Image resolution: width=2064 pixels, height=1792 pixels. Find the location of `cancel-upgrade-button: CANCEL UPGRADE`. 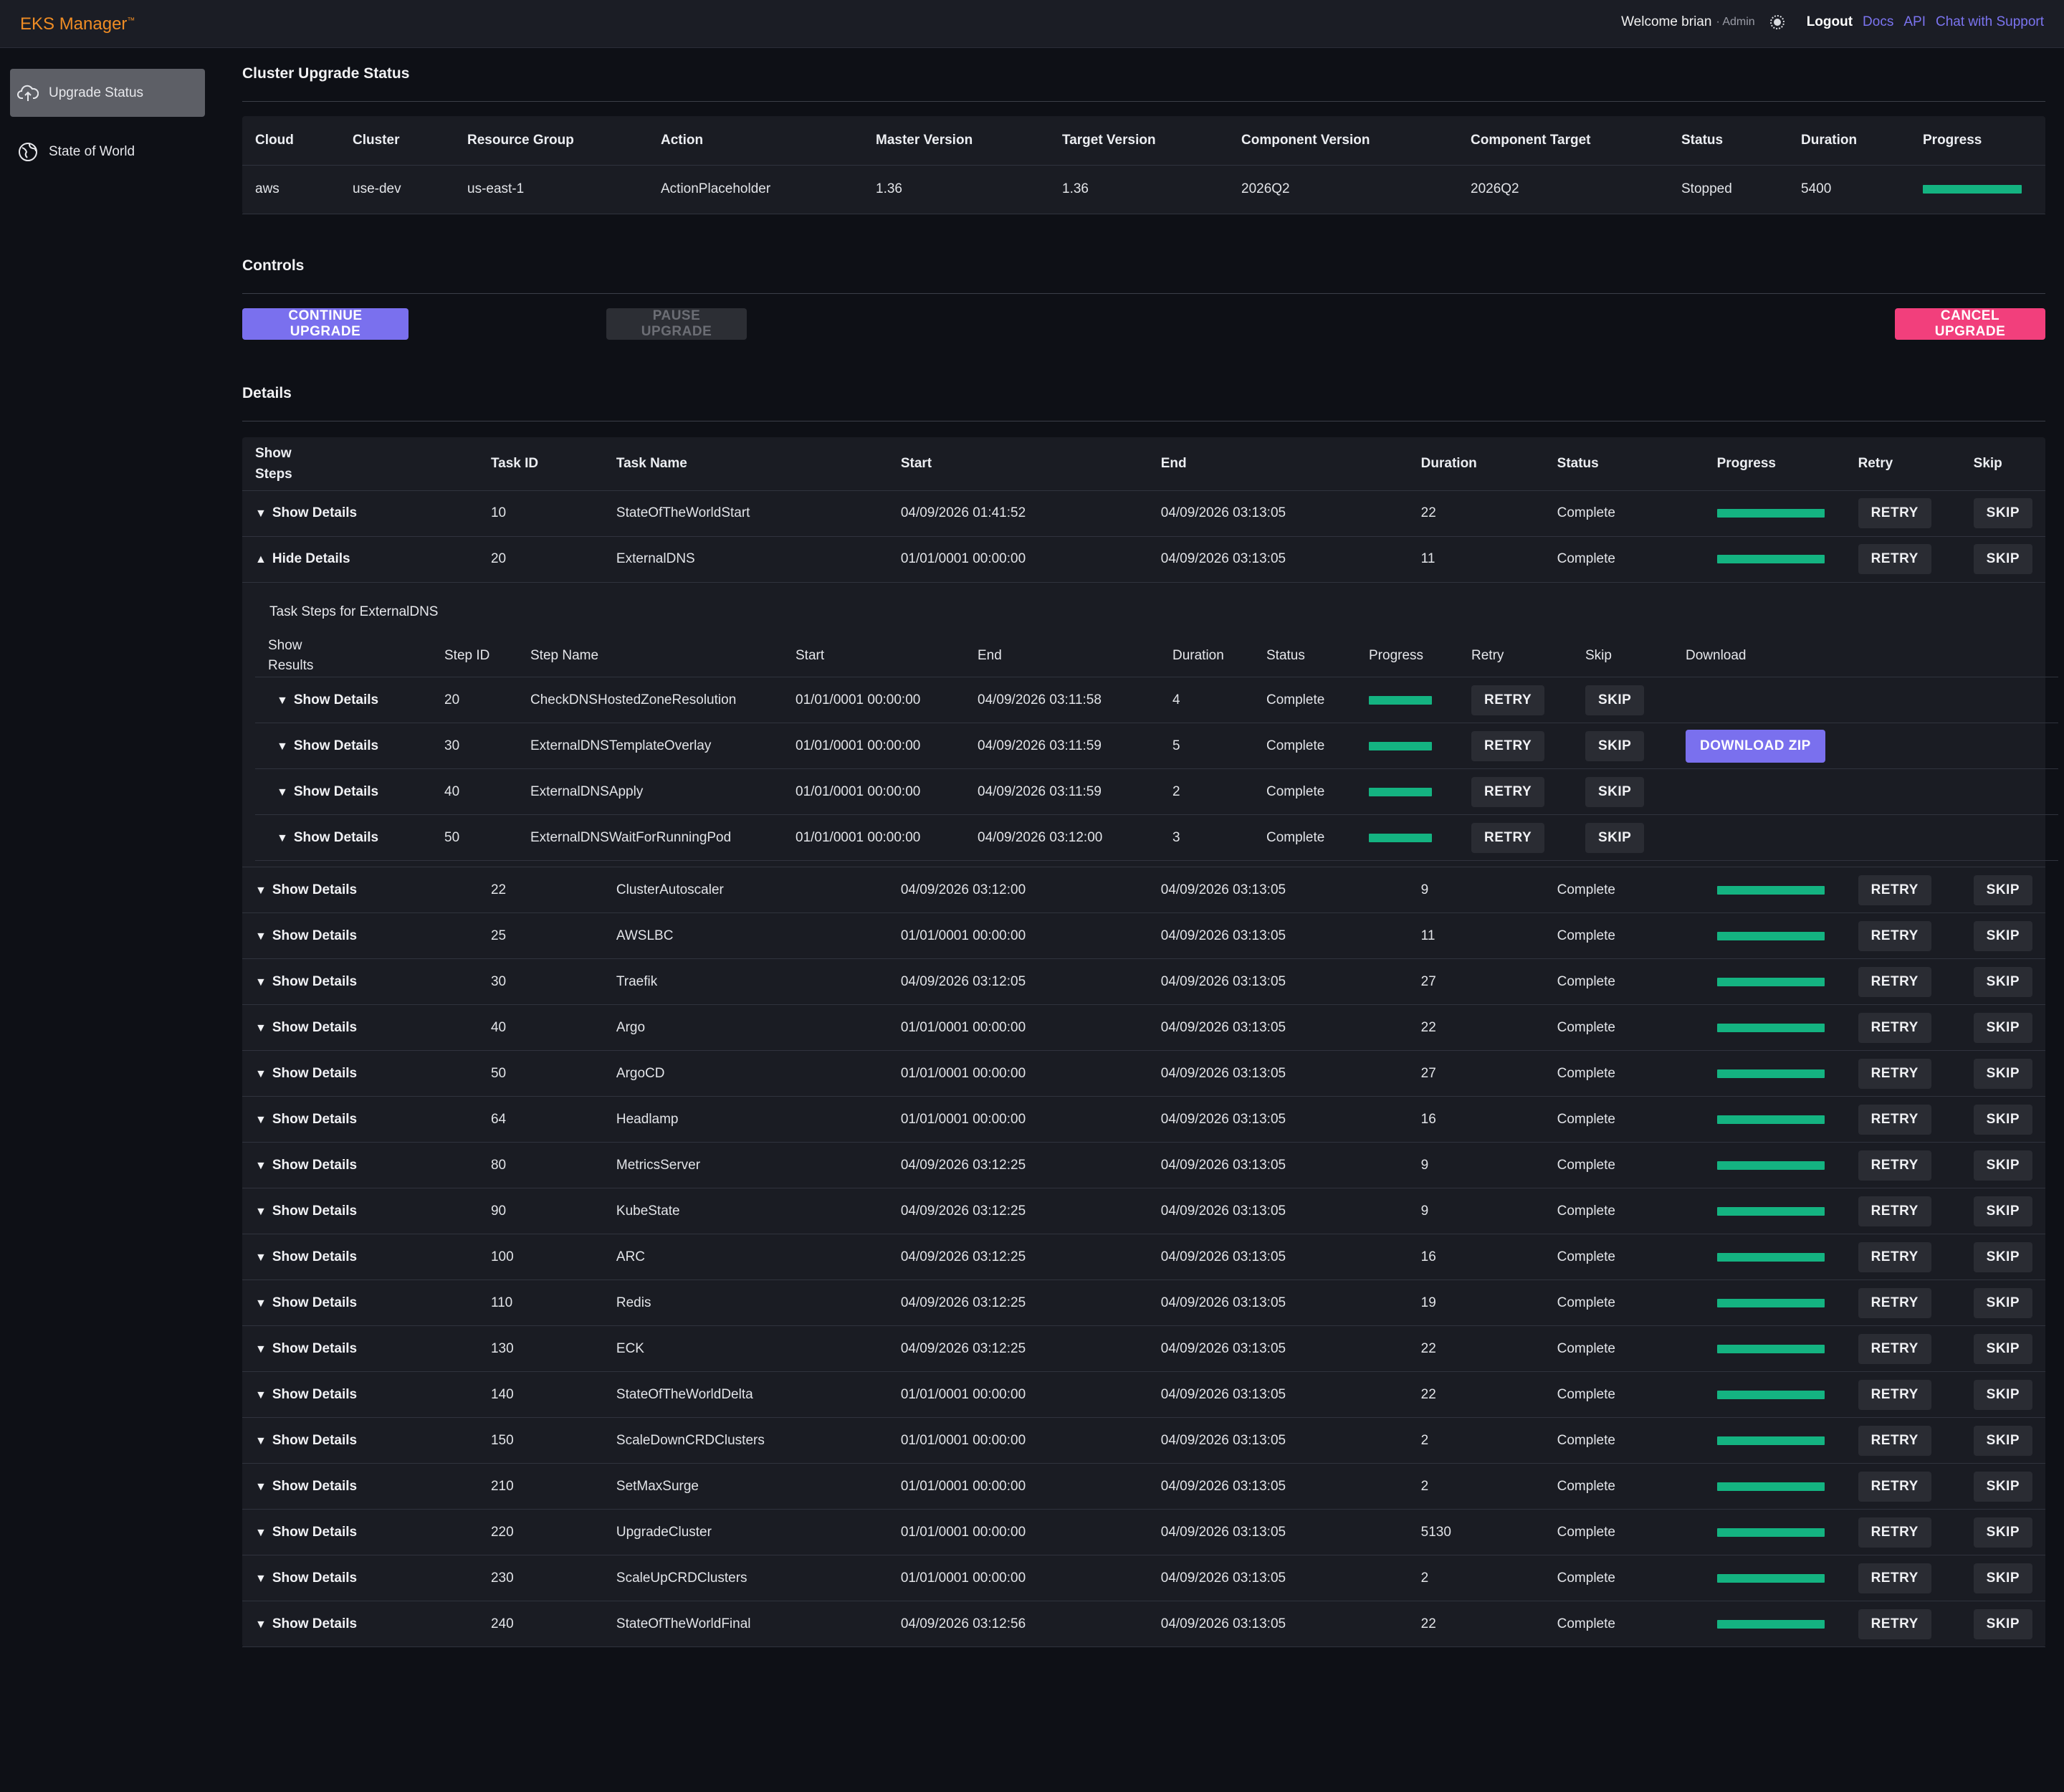

cancel-upgrade-button: CANCEL UPGRADE is located at coordinates (1970, 324).